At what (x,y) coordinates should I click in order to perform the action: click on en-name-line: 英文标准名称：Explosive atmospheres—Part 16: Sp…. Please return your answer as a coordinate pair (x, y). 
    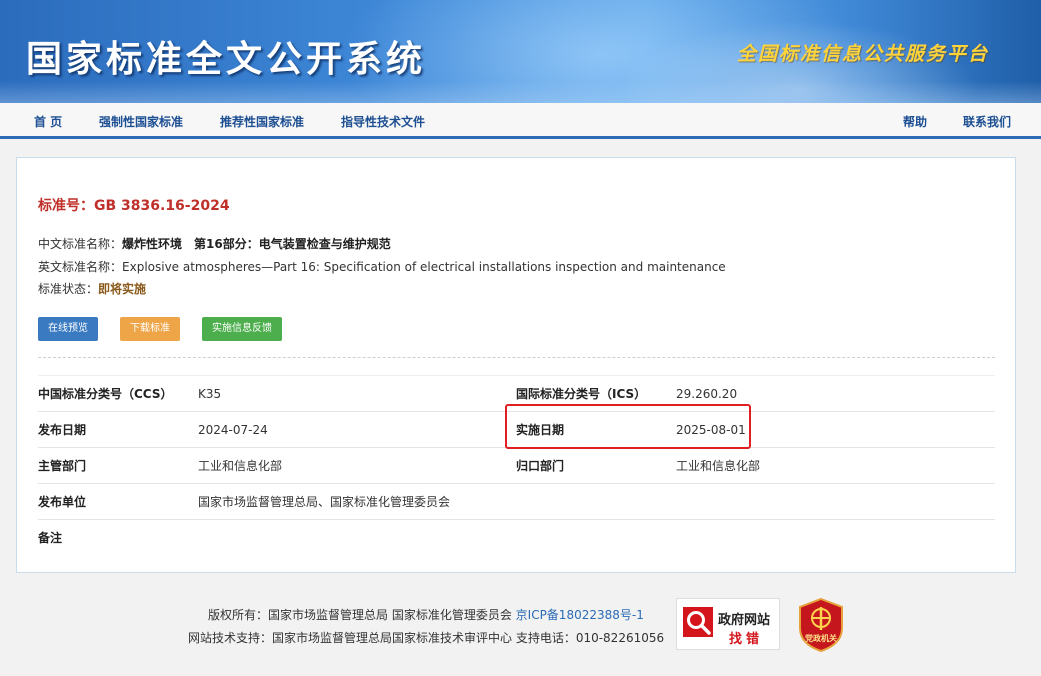
    Looking at the image, I should click on (382, 266).